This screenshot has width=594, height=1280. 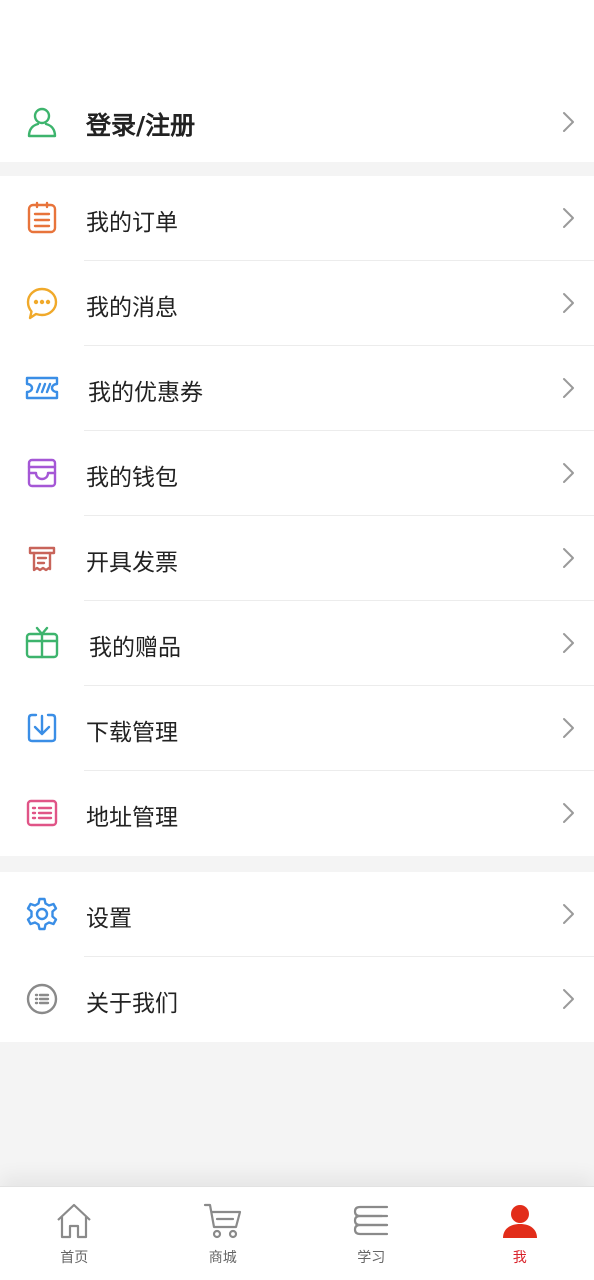 I want to click on menu-item-label: 关于我们, so click(x=132, y=1004).